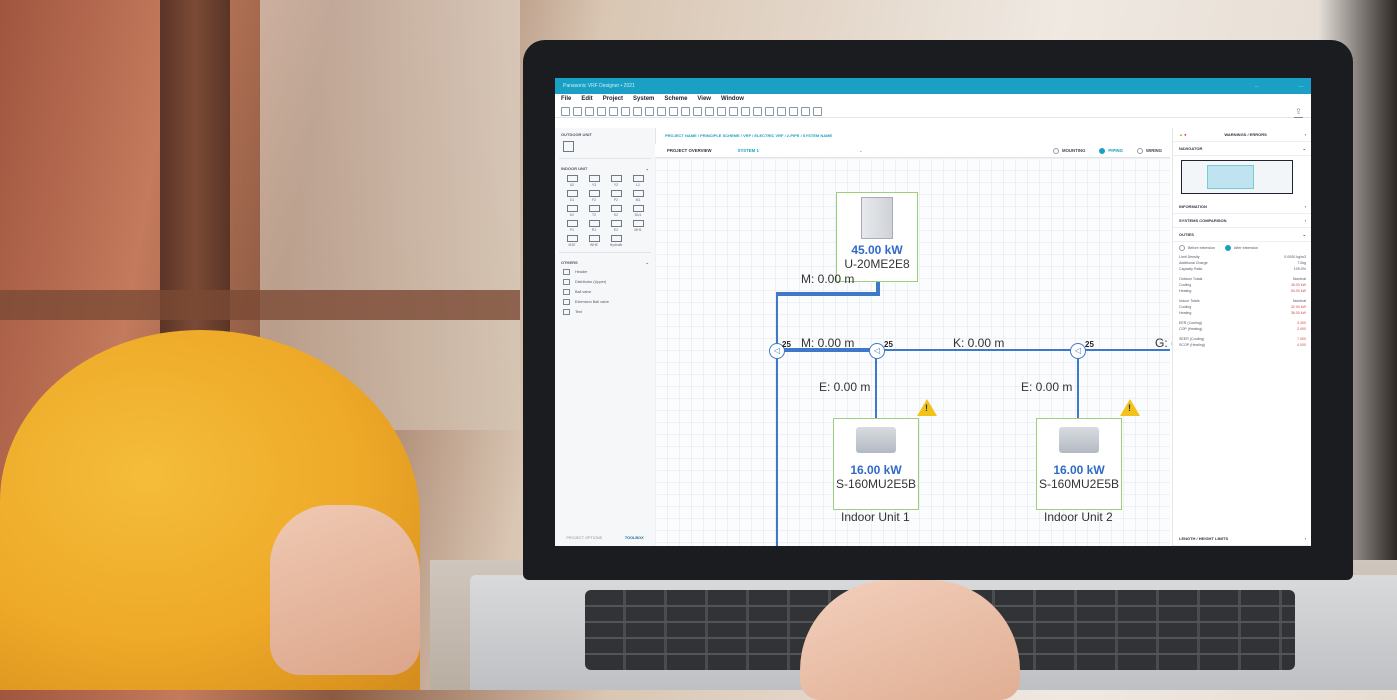 This screenshot has width=1397, height=700. What do you see at coordinates (1242, 221) in the screenshot?
I see `comparison-row: SYSTEMS COMPARISON ›` at bounding box center [1242, 221].